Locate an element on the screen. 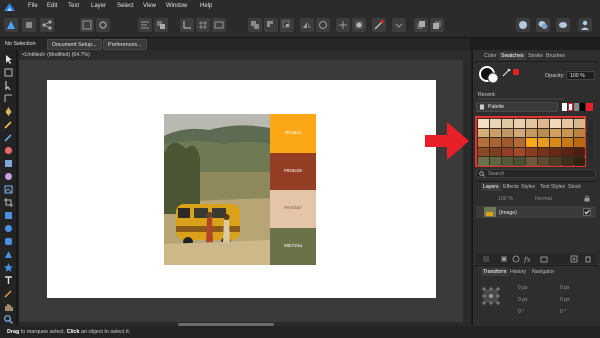 The width and height of the screenshot is (600, 338). text-tool-icon is located at coordinates (8, 280).